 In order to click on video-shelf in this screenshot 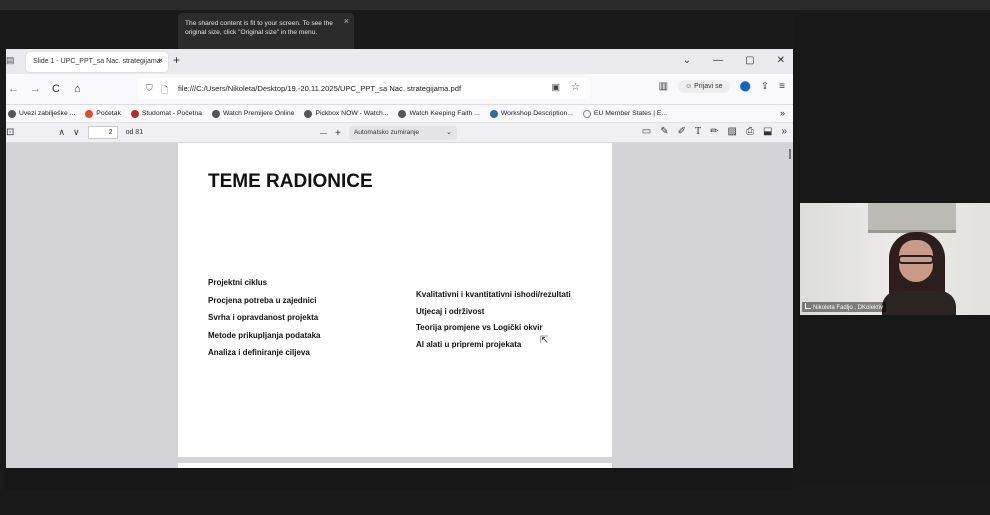, I will do `click(912, 218)`.